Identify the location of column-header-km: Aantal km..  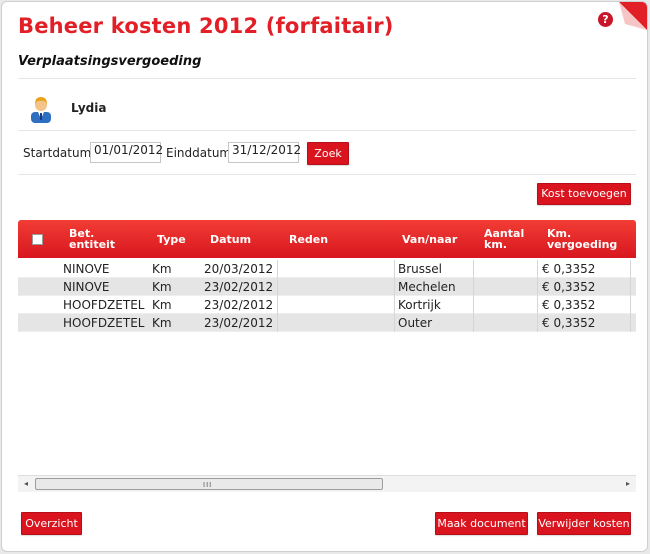
(504, 239).